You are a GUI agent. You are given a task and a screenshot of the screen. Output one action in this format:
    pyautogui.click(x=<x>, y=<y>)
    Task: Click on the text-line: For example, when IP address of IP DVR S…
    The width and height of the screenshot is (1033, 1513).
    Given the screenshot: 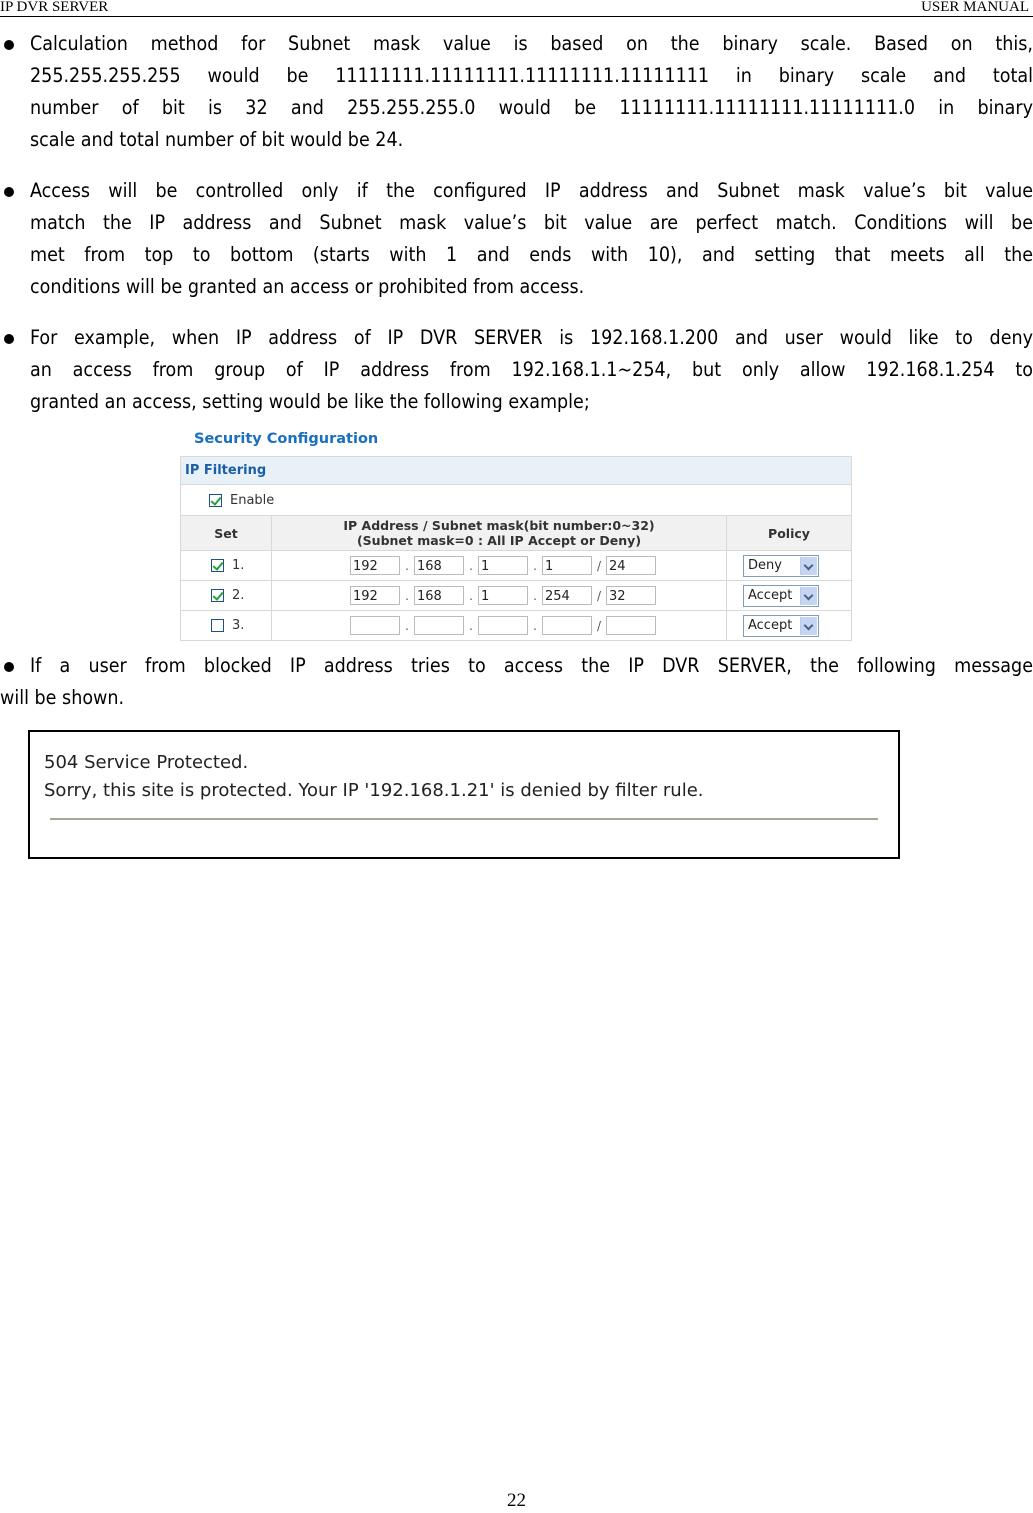 What is the action you would take?
    pyautogui.click(x=531, y=337)
    